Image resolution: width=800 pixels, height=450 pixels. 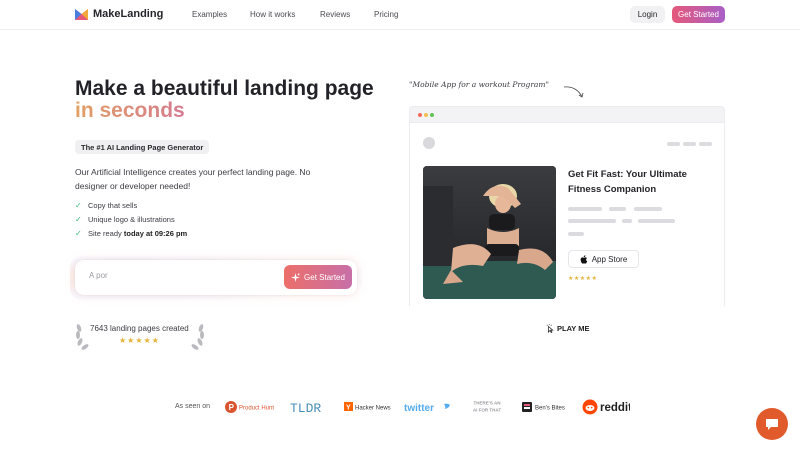 I want to click on svg-text: AI FOR THAT, so click(x=487, y=410).